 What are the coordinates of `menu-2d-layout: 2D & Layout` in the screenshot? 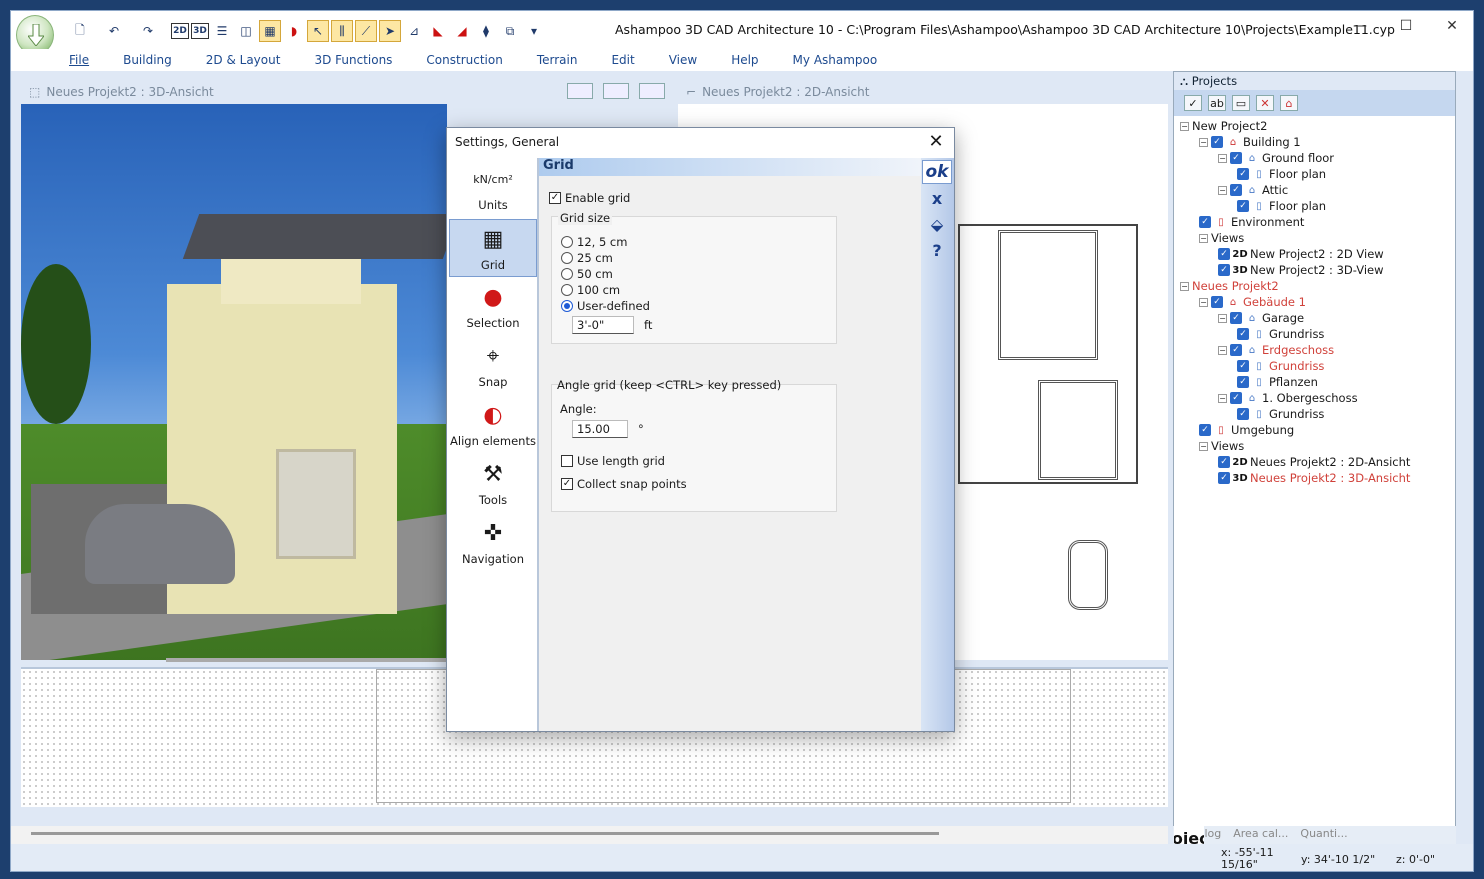 It's located at (243, 60).